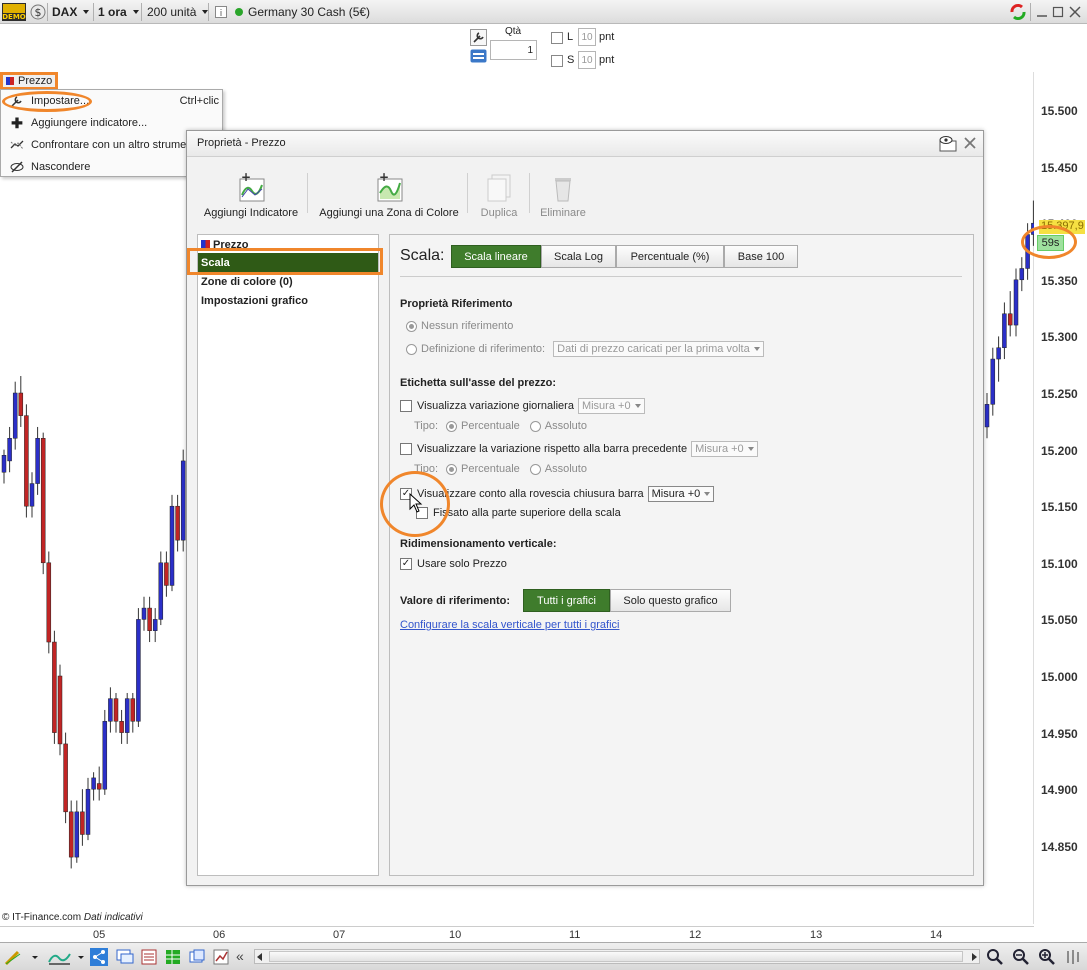 This screenshot has height=970, width=1087. What do you see at coordinates (221, 12) in the screenshot?
I see `info-icon: i` at bounding box center [221, 12].